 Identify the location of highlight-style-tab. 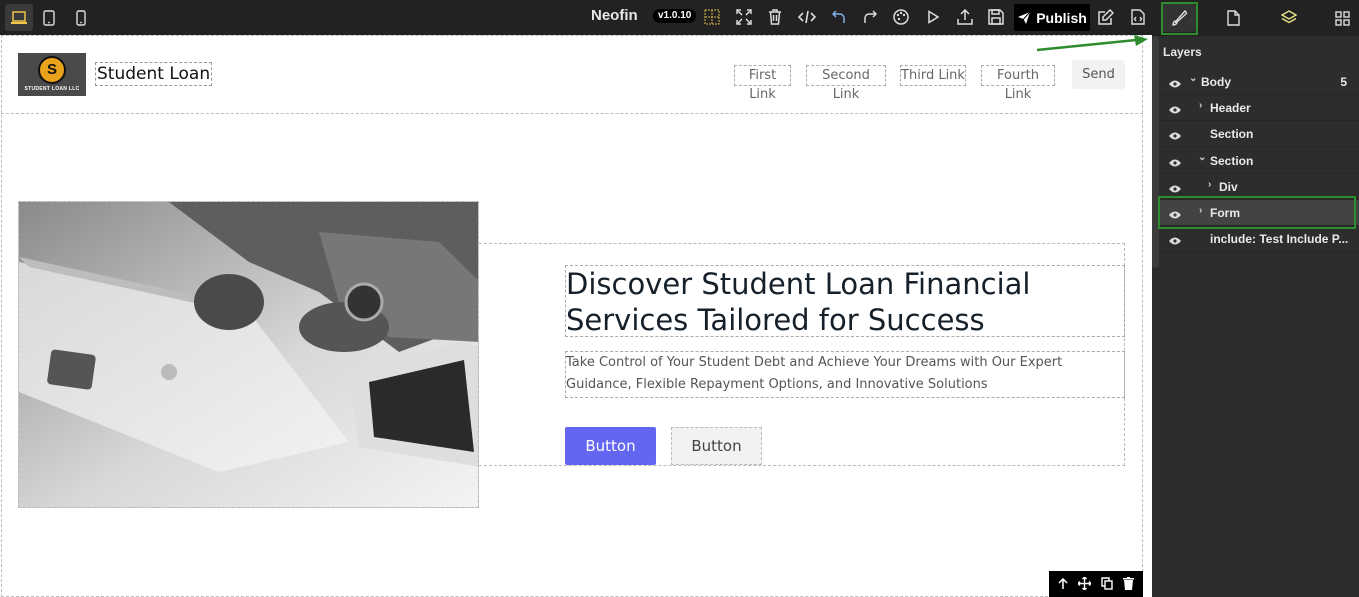
(1179, 18).